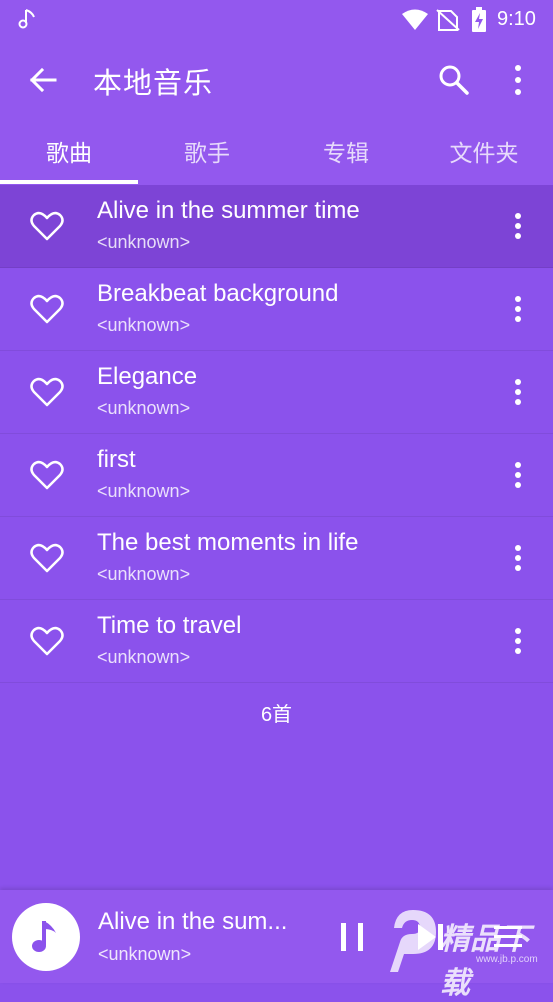  What do you see at coordinates (468, 952) in the screenshot?
I see `watermark: 精品下载 www.jb.p.com` at bounding box center [468, 952].